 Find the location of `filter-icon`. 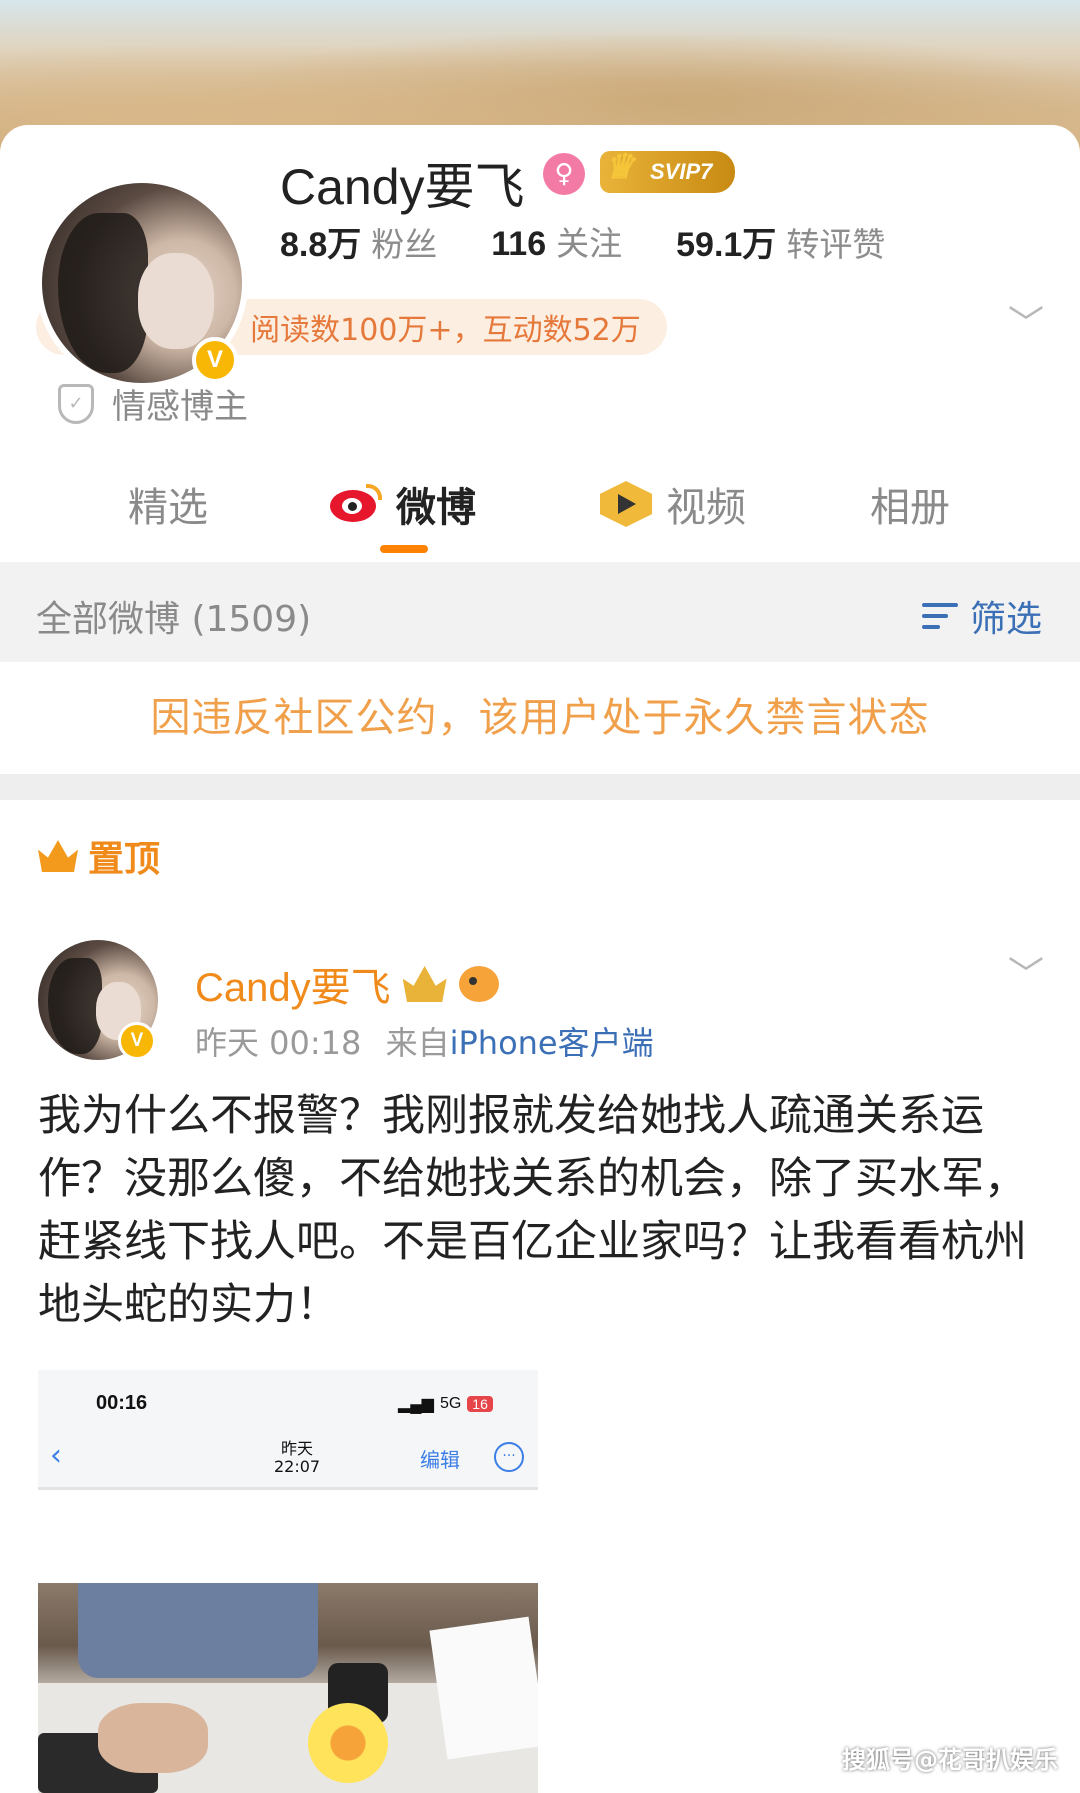

filter-icon is located at coordinates (941, 616).